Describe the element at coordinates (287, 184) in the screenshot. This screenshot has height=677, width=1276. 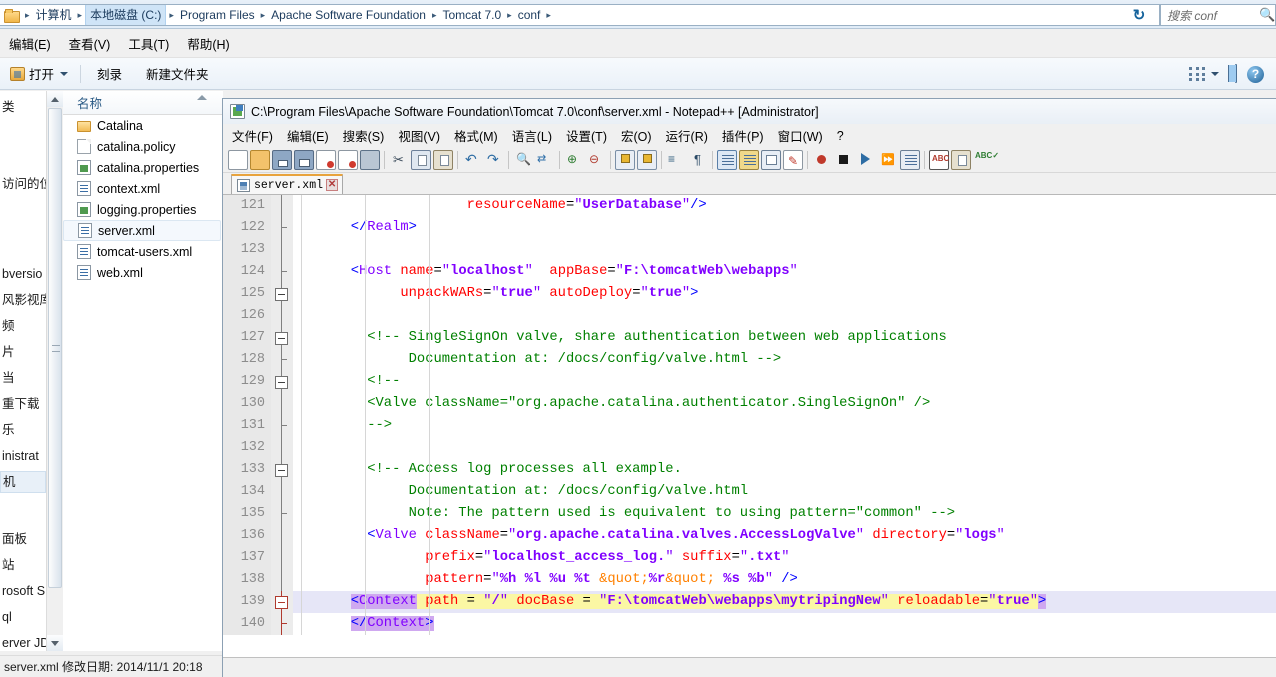
I see `tab-server-xml: server.xml ✕` at that location.